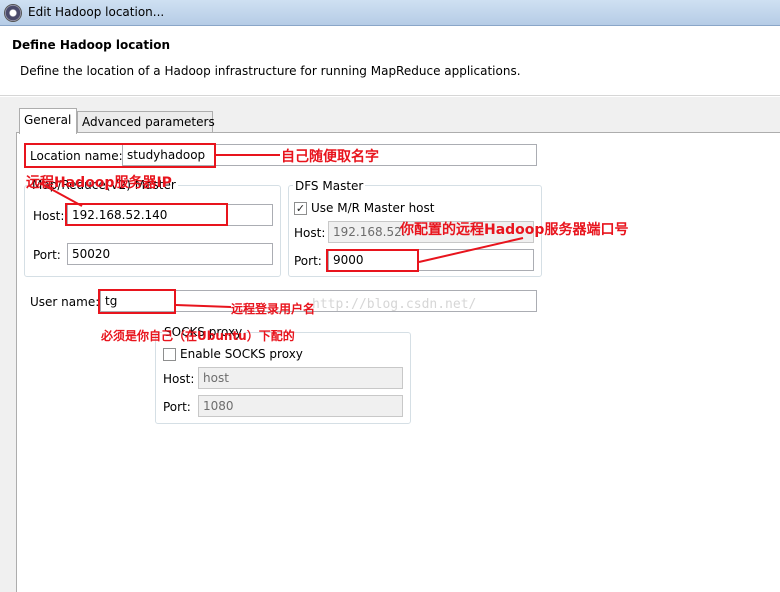  I want to click on enable-socks-checkbox, so click(169, 354).